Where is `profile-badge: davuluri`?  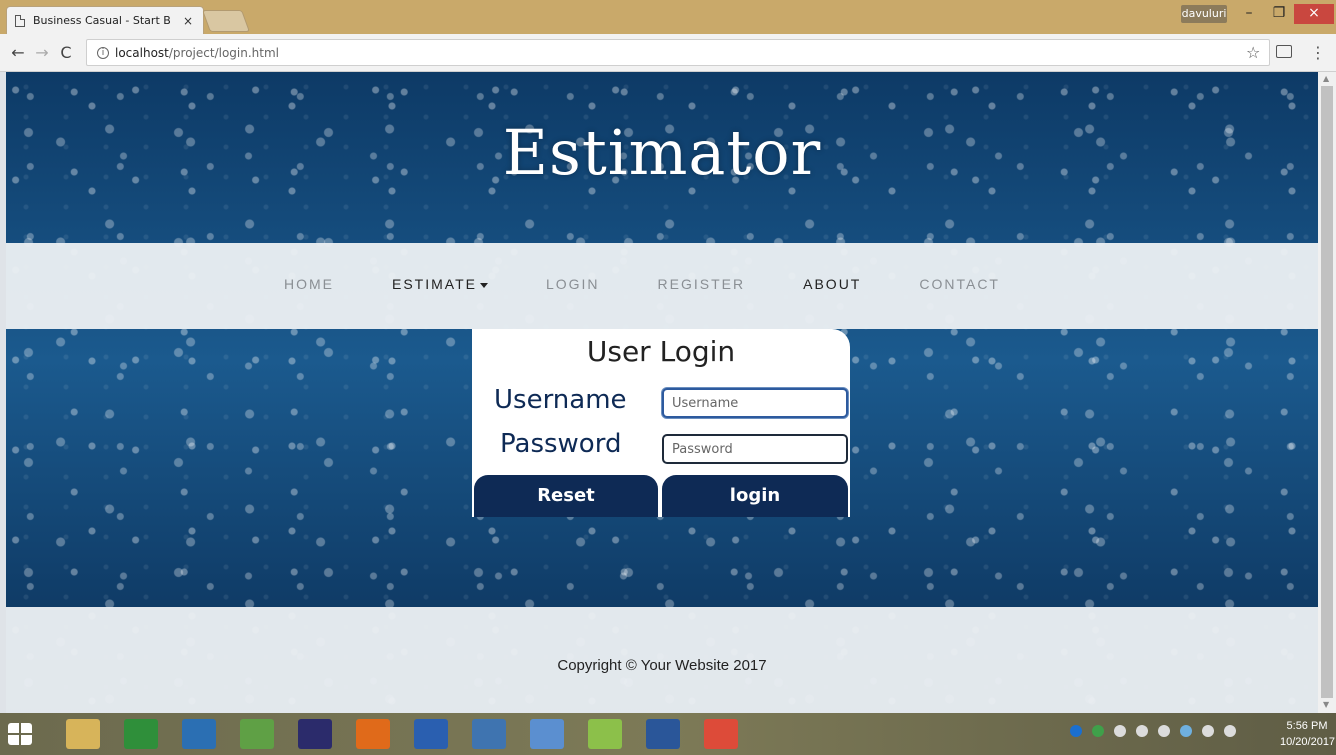
profile-badge: davuluri is located at coordinates (1204, 14).